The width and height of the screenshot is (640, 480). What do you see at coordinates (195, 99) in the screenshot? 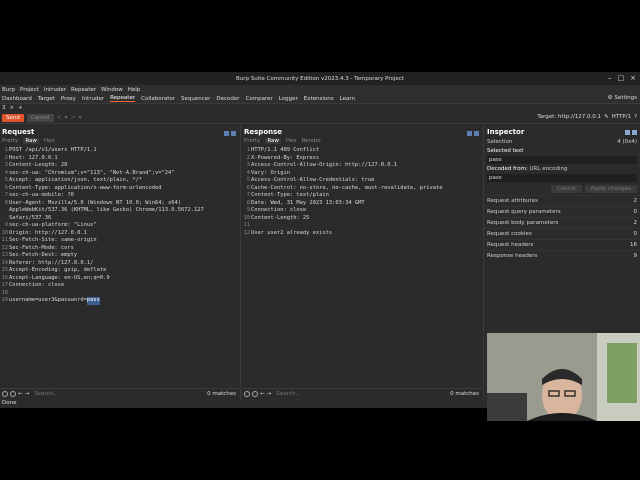
I see `tab-sequencer: Sequencer` at bounding box center [195, 99].